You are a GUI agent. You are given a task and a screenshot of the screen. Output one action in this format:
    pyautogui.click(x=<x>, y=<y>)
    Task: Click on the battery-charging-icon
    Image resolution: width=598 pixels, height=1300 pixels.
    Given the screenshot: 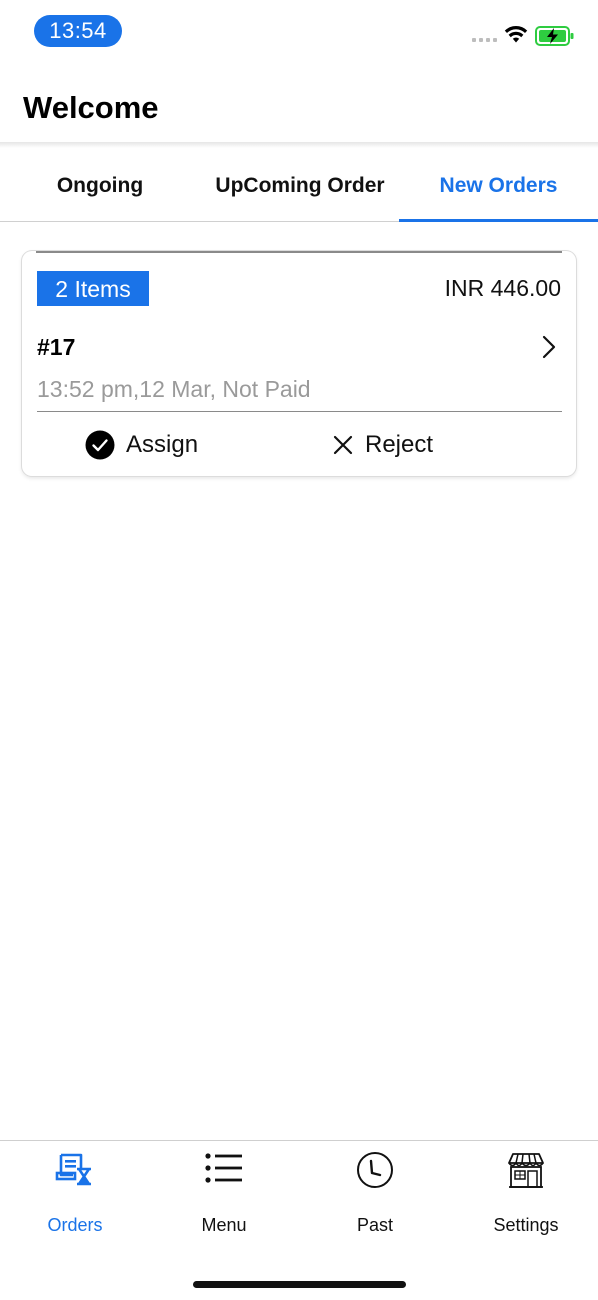 What is the action you would take?
    pyautogui.click(x=554, y=36)
    